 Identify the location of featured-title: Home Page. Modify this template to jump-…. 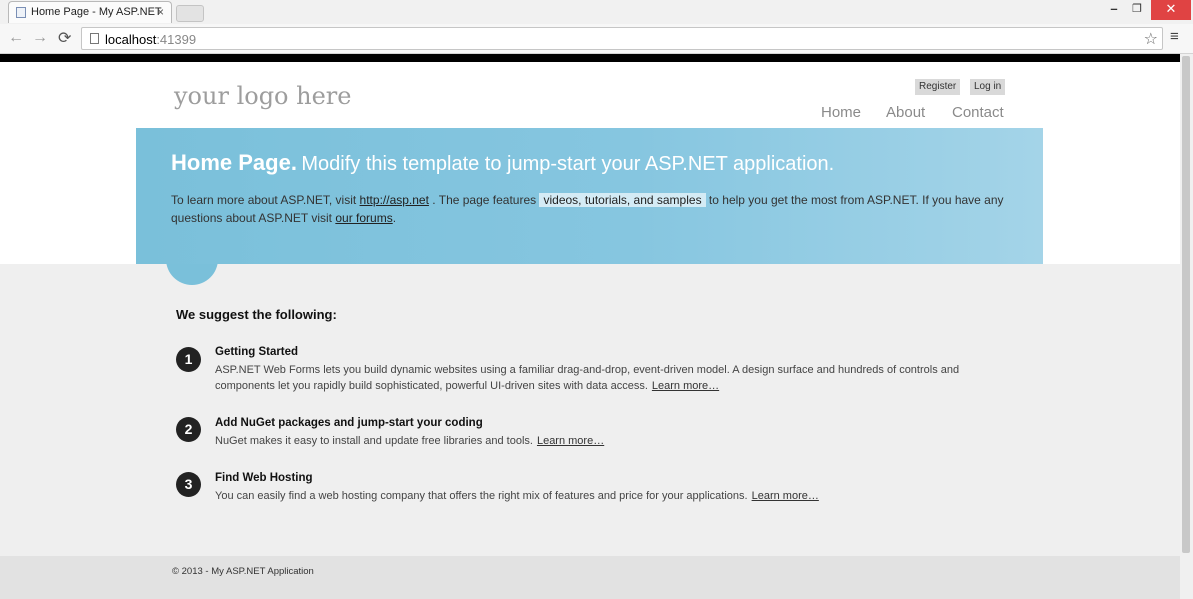
(502, 163).